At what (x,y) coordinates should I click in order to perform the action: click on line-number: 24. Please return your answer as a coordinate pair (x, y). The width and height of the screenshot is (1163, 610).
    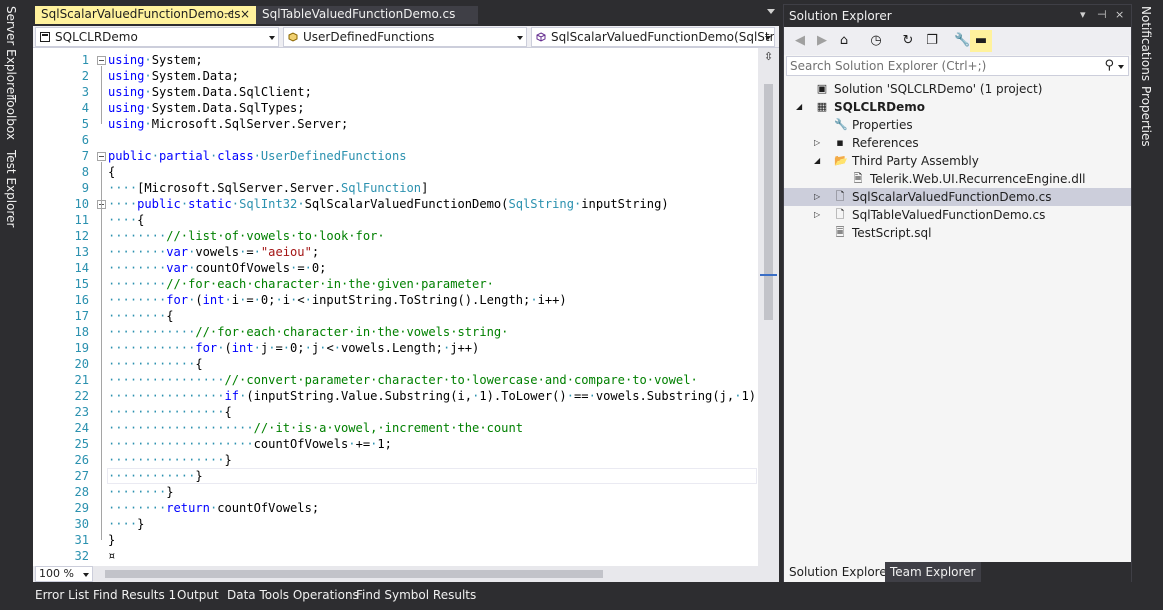
    Looking at the image, I should click on (81, 428).